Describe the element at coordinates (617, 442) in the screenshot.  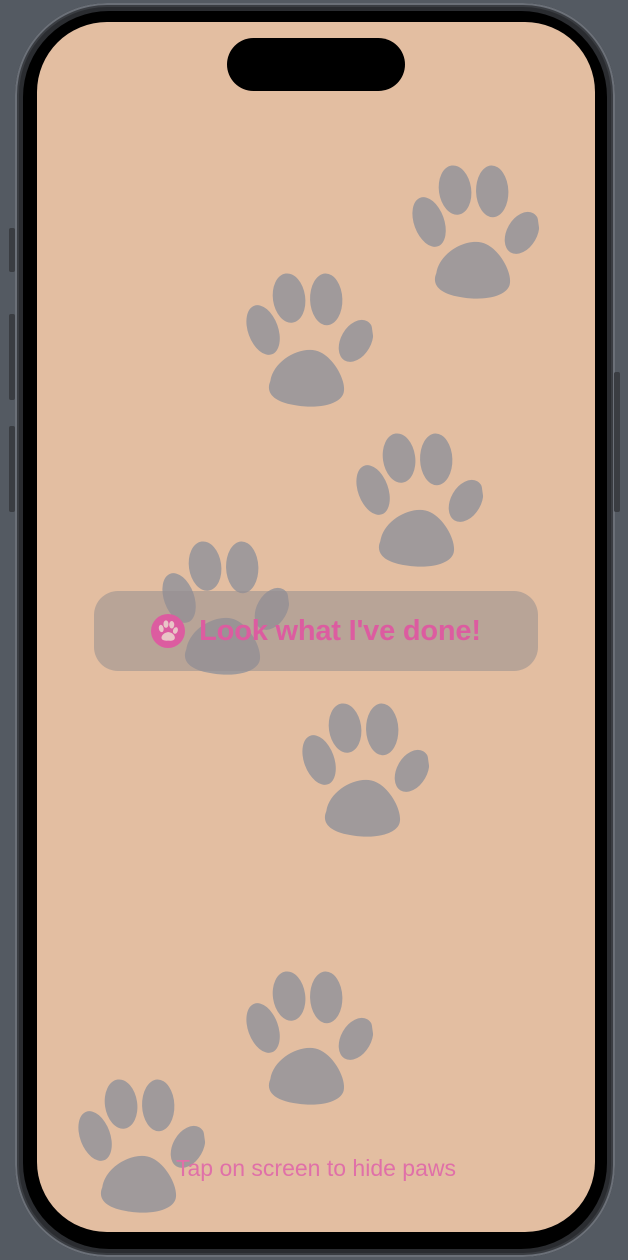
I see `power-button` at that location.